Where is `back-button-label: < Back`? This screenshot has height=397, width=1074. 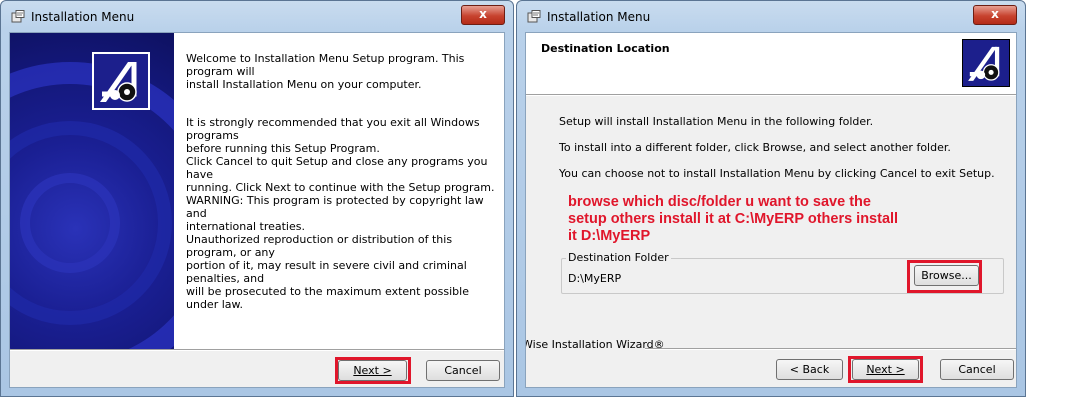
back-button-label: < Back is located at coordinates (809, 369).